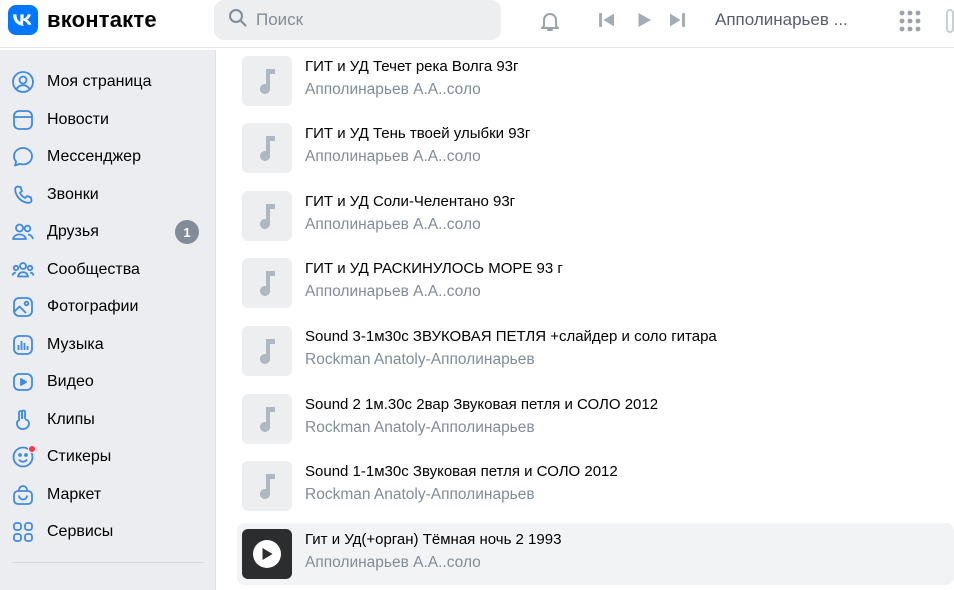 Image resolution: width=954 pixels, height=590 pixels. What do you see at coordinates (23, 120) in the screenshot?
I see `newsfeed-icon` at bounding box center [23, 120].